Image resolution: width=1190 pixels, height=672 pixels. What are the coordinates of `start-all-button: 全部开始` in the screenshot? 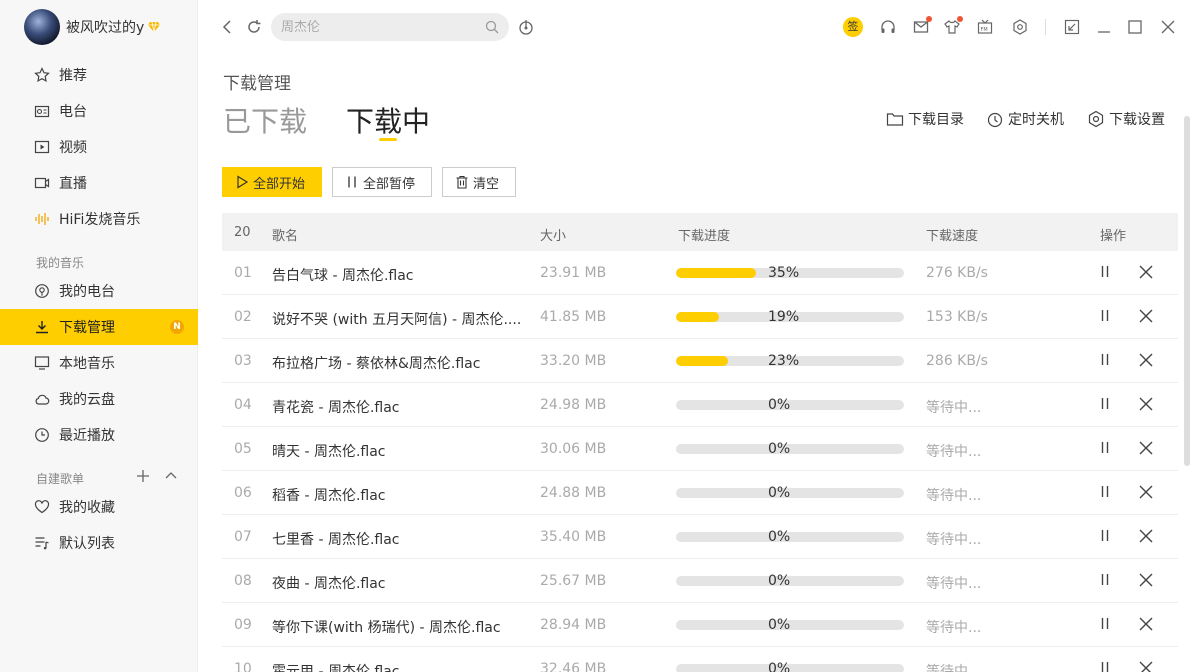 It's located at (272, 182).